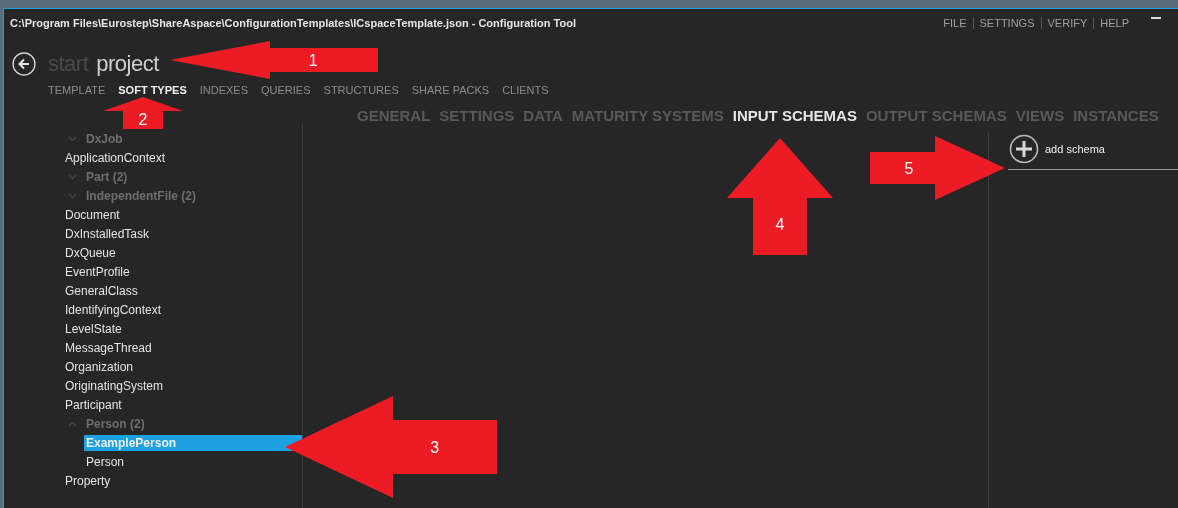 The width and height of the screenshot is (1178, 508). I want to click on menu-item: HELP, so click(1114, 23).